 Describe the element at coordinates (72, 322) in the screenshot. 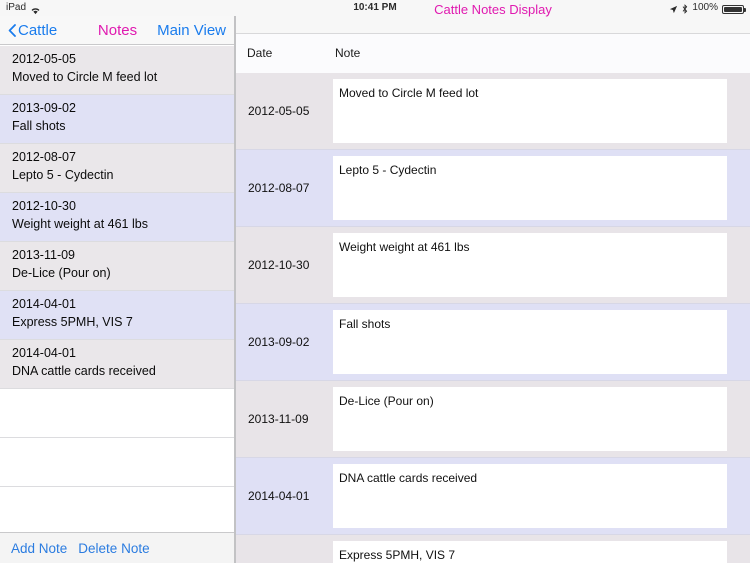

I see `list-item-note: Express 5PMH, VIS 7` at that location.